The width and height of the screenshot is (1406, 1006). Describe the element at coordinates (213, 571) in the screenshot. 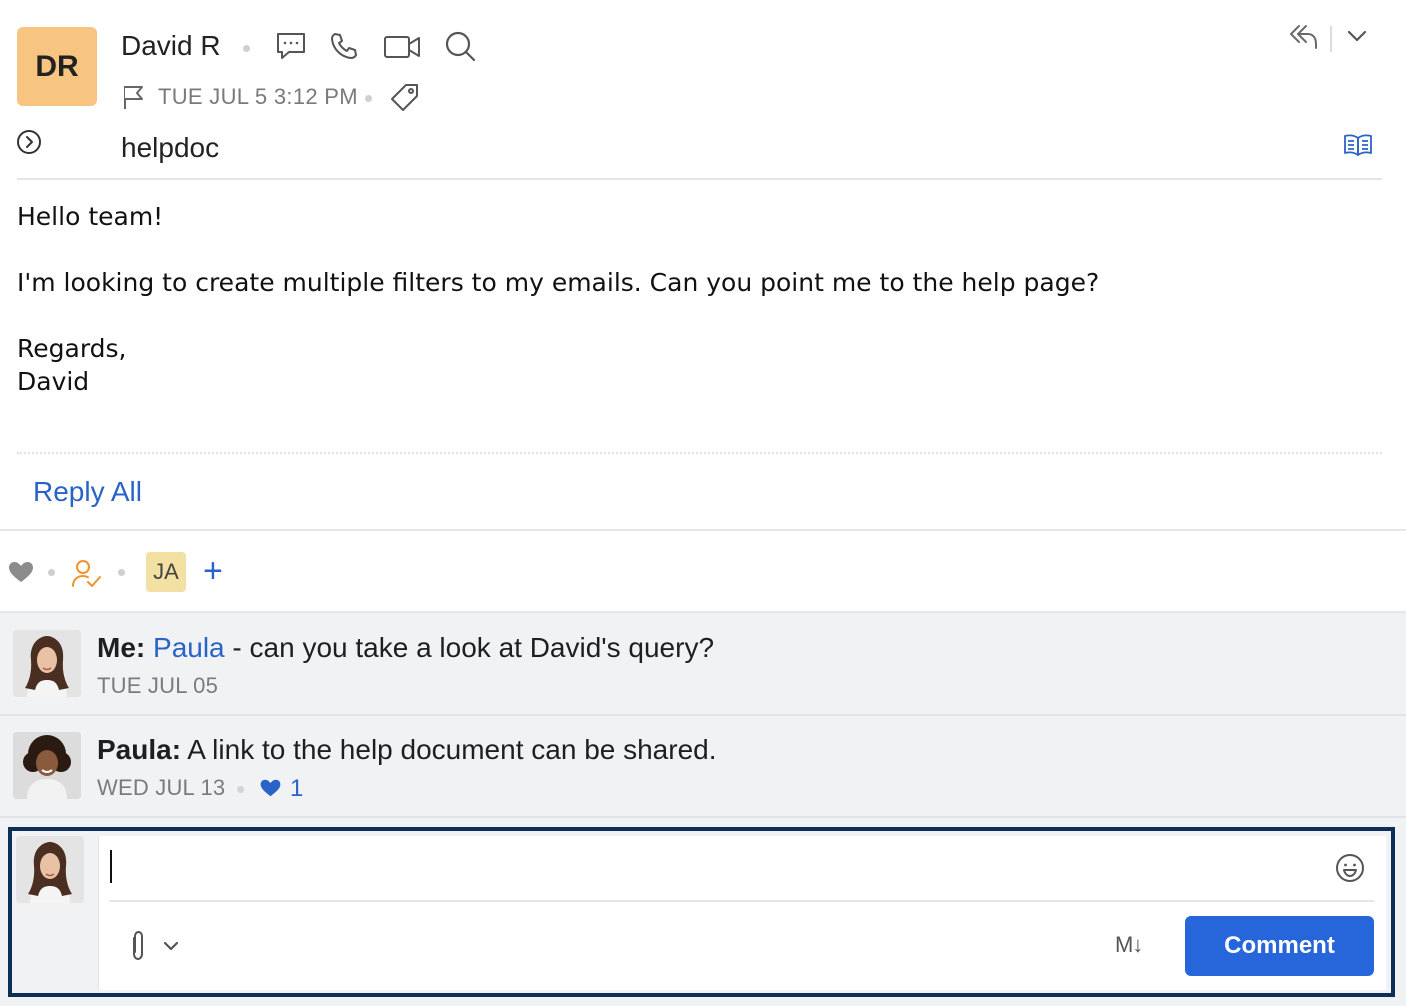

I see `add-assignee-button: +` at that location.